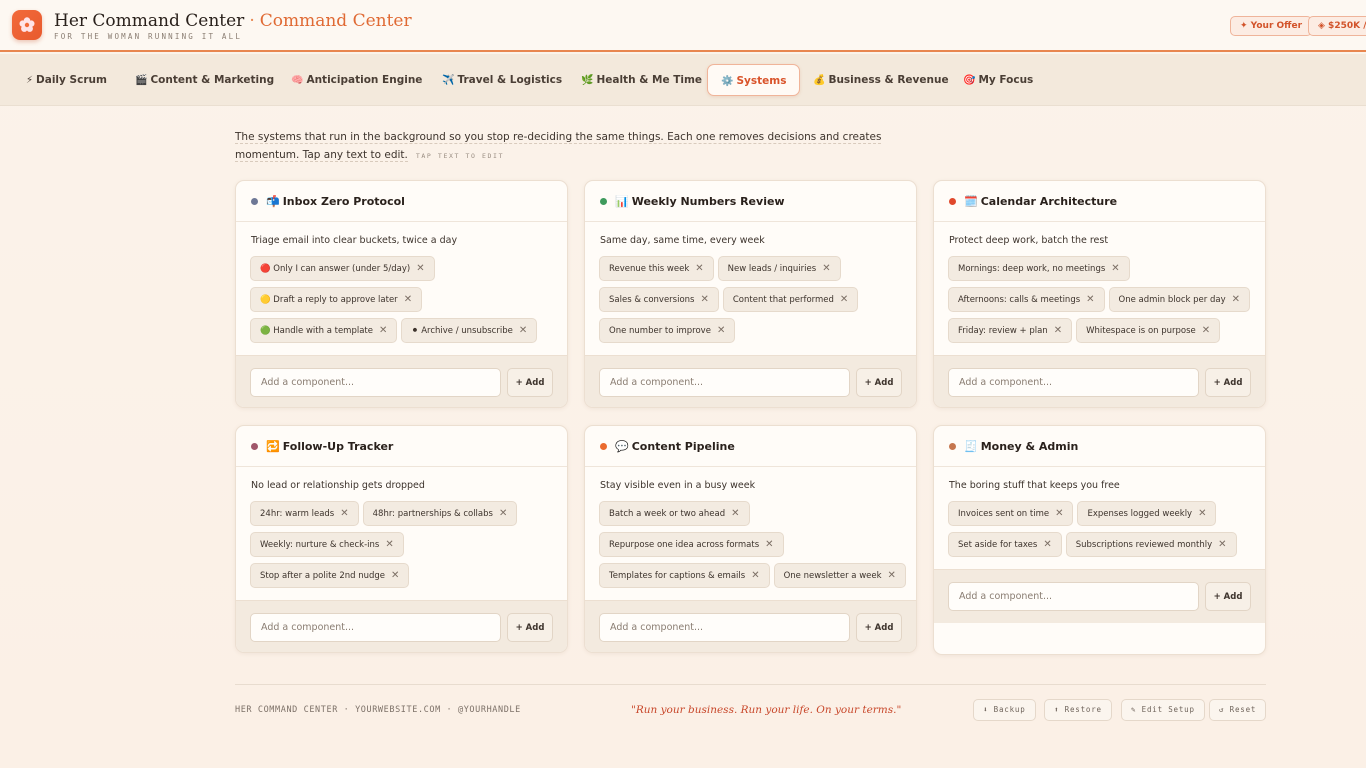 The height and width of the screenshot is (768, 1366). I want to click on component-chip: Expenses logged weekly ✕, so click(1147, 513).